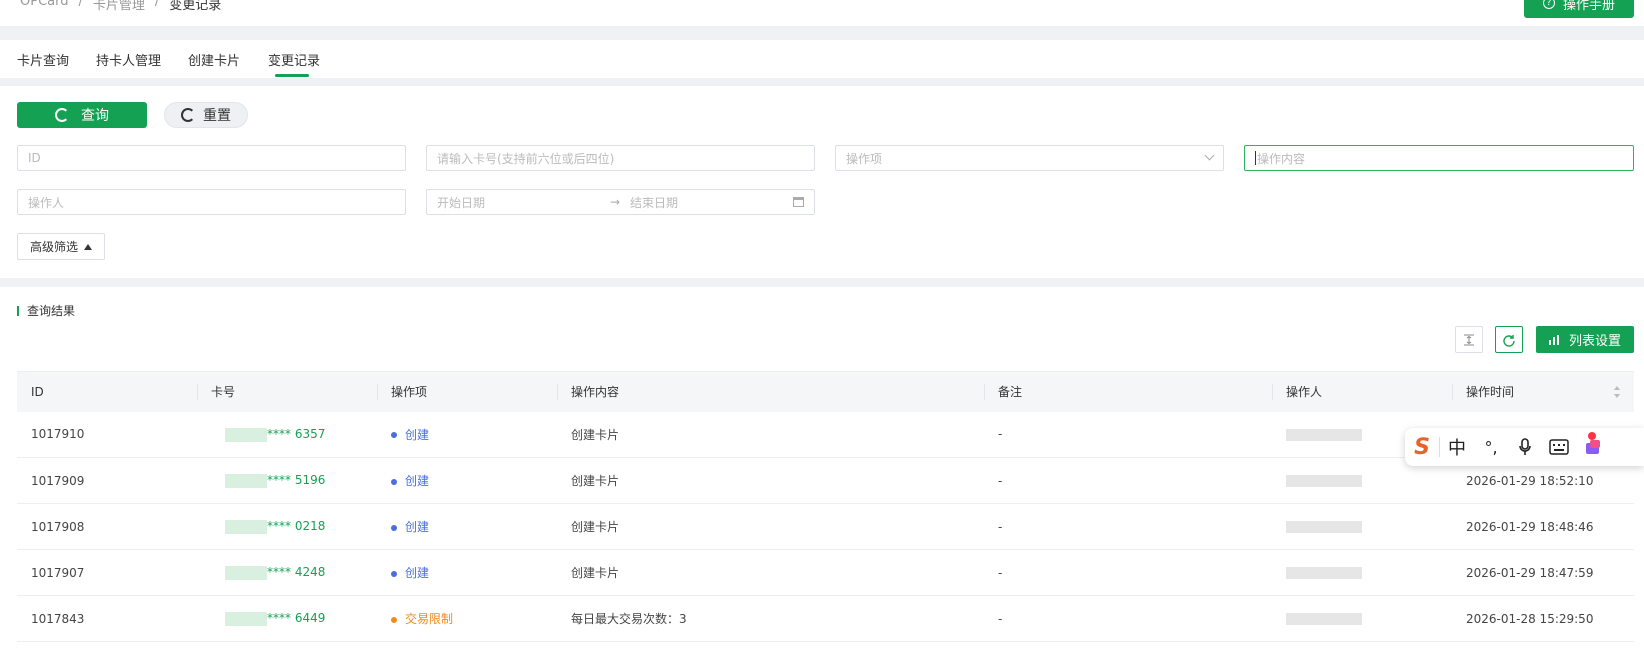  I want to click on column-settings-label: 列表设置, so click(1594, 341).